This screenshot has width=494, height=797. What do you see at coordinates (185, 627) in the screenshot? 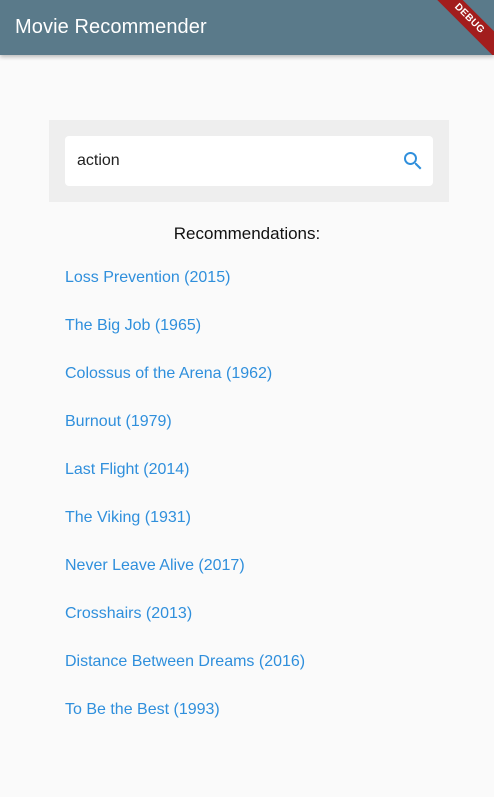
I see `recommendation-item: Crosshairs (2013)` at bounding box center [185, 627].